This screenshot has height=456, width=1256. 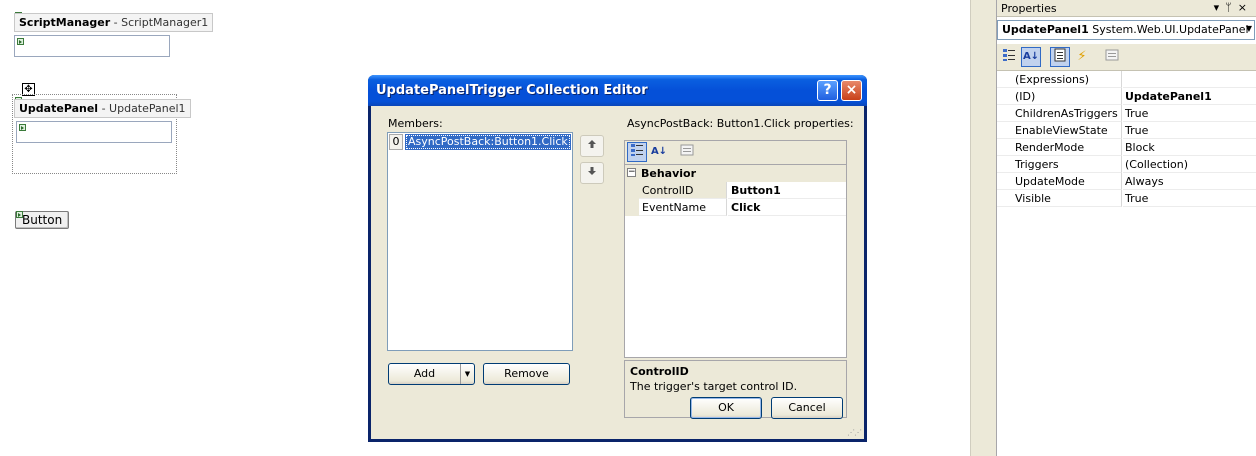 What do you see at coordinates (659, 371) in the screenshot?
I see `description-title: ControlID` at bounding box center [659, 371].